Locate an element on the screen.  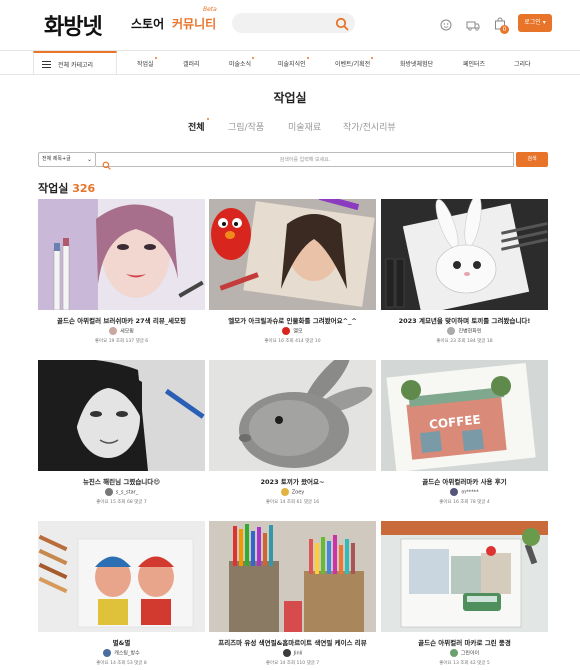
post-card: 2023 토끼가 왔어요~ Zoey 좋아요 14 조회 61 댓글 16 is located at coordinates (292, 440).